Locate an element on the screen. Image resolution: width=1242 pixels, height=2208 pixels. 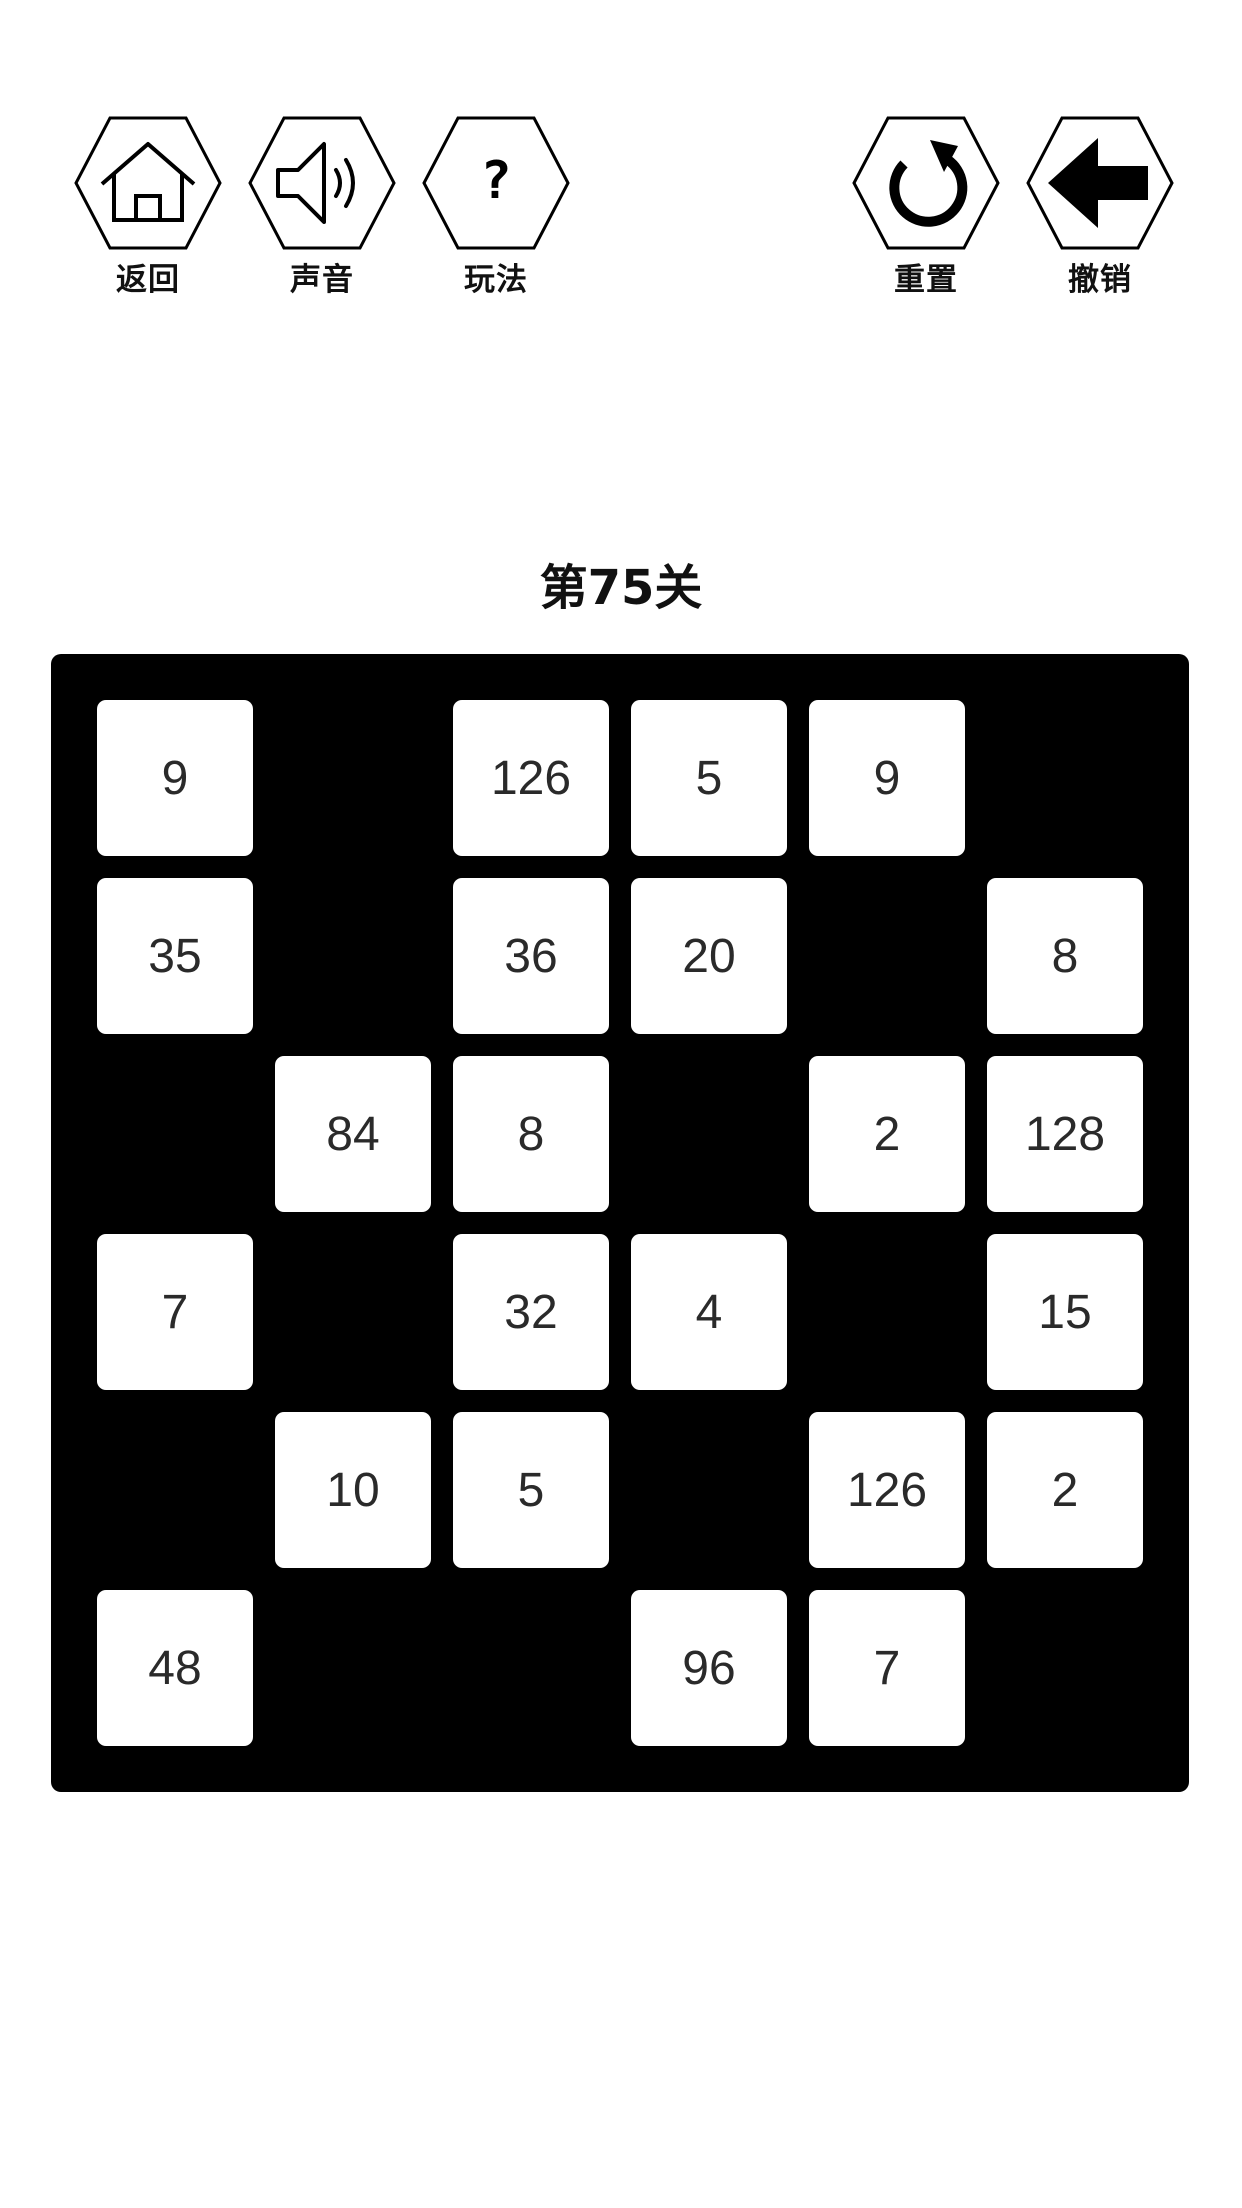
home-icon is located at coordinates (148, 183).